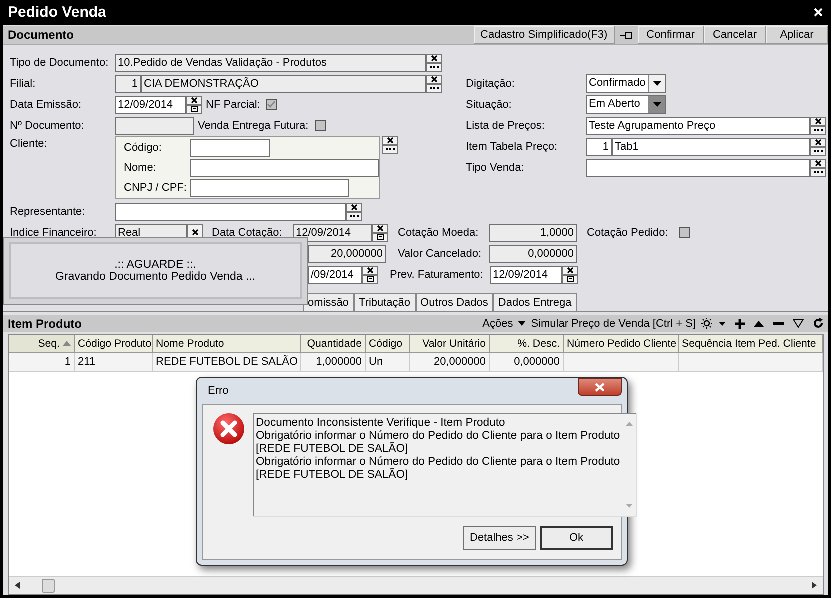 Image resolution: width=831 pixels, height=598 pixels. Describe the element at coordinates (381, 423) in the screenshot. I see `message-line: Documento Inconsistente Verifique - Item Produto` at that location.